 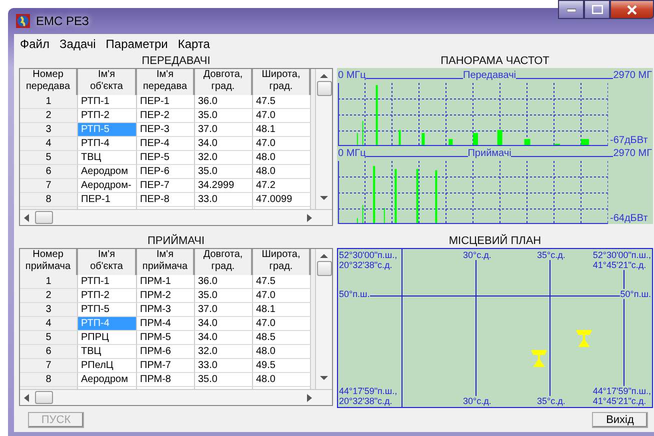 I want to click on table-cell: ПЕР-2, so click(x=166, y=116).